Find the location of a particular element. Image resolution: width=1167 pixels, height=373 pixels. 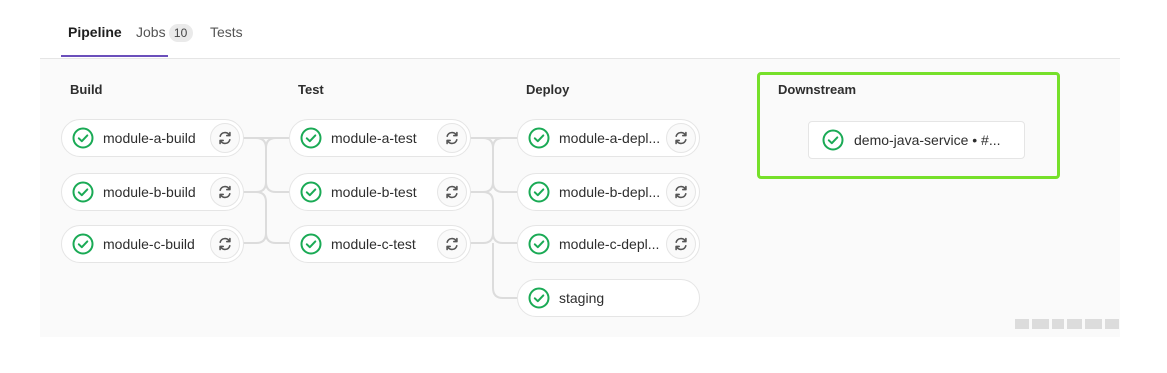

job-name: module-a-build is located at coordinates (149, 138).